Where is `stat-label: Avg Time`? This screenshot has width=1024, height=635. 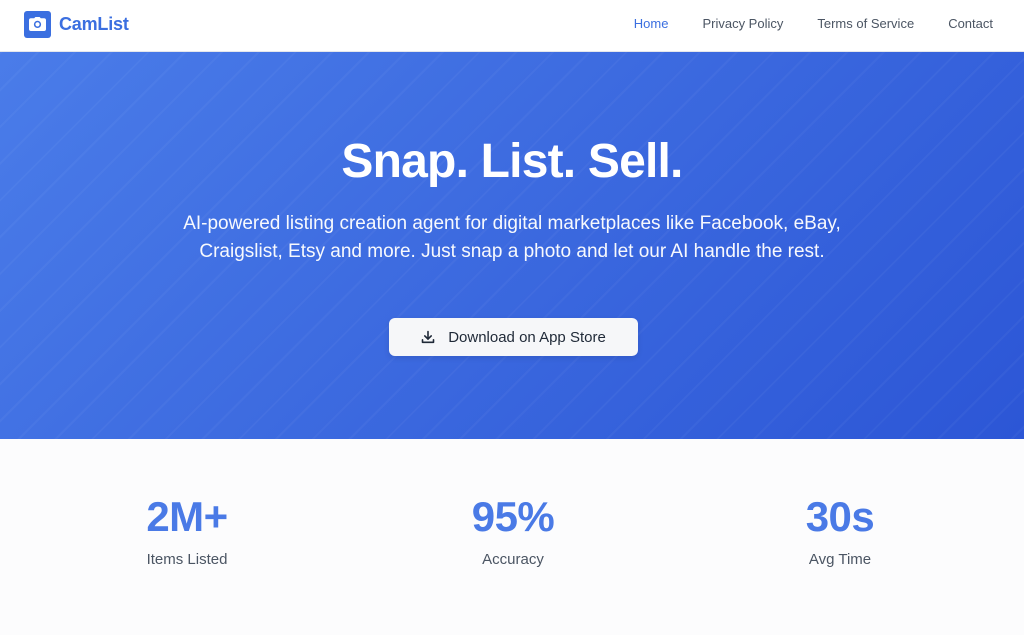
stat-label: Avg Time is located at coordinates (840, 559).